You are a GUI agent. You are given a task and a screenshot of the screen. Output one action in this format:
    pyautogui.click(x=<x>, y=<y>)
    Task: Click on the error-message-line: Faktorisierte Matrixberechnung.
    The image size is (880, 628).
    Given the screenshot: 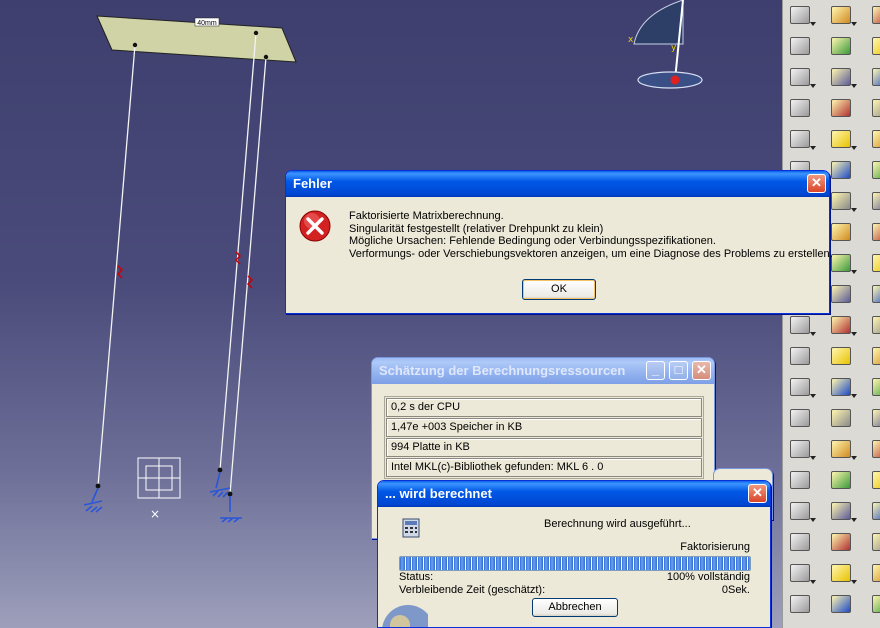 What is the action you would take?
    pyautogui.click(x=426, y=216)
    